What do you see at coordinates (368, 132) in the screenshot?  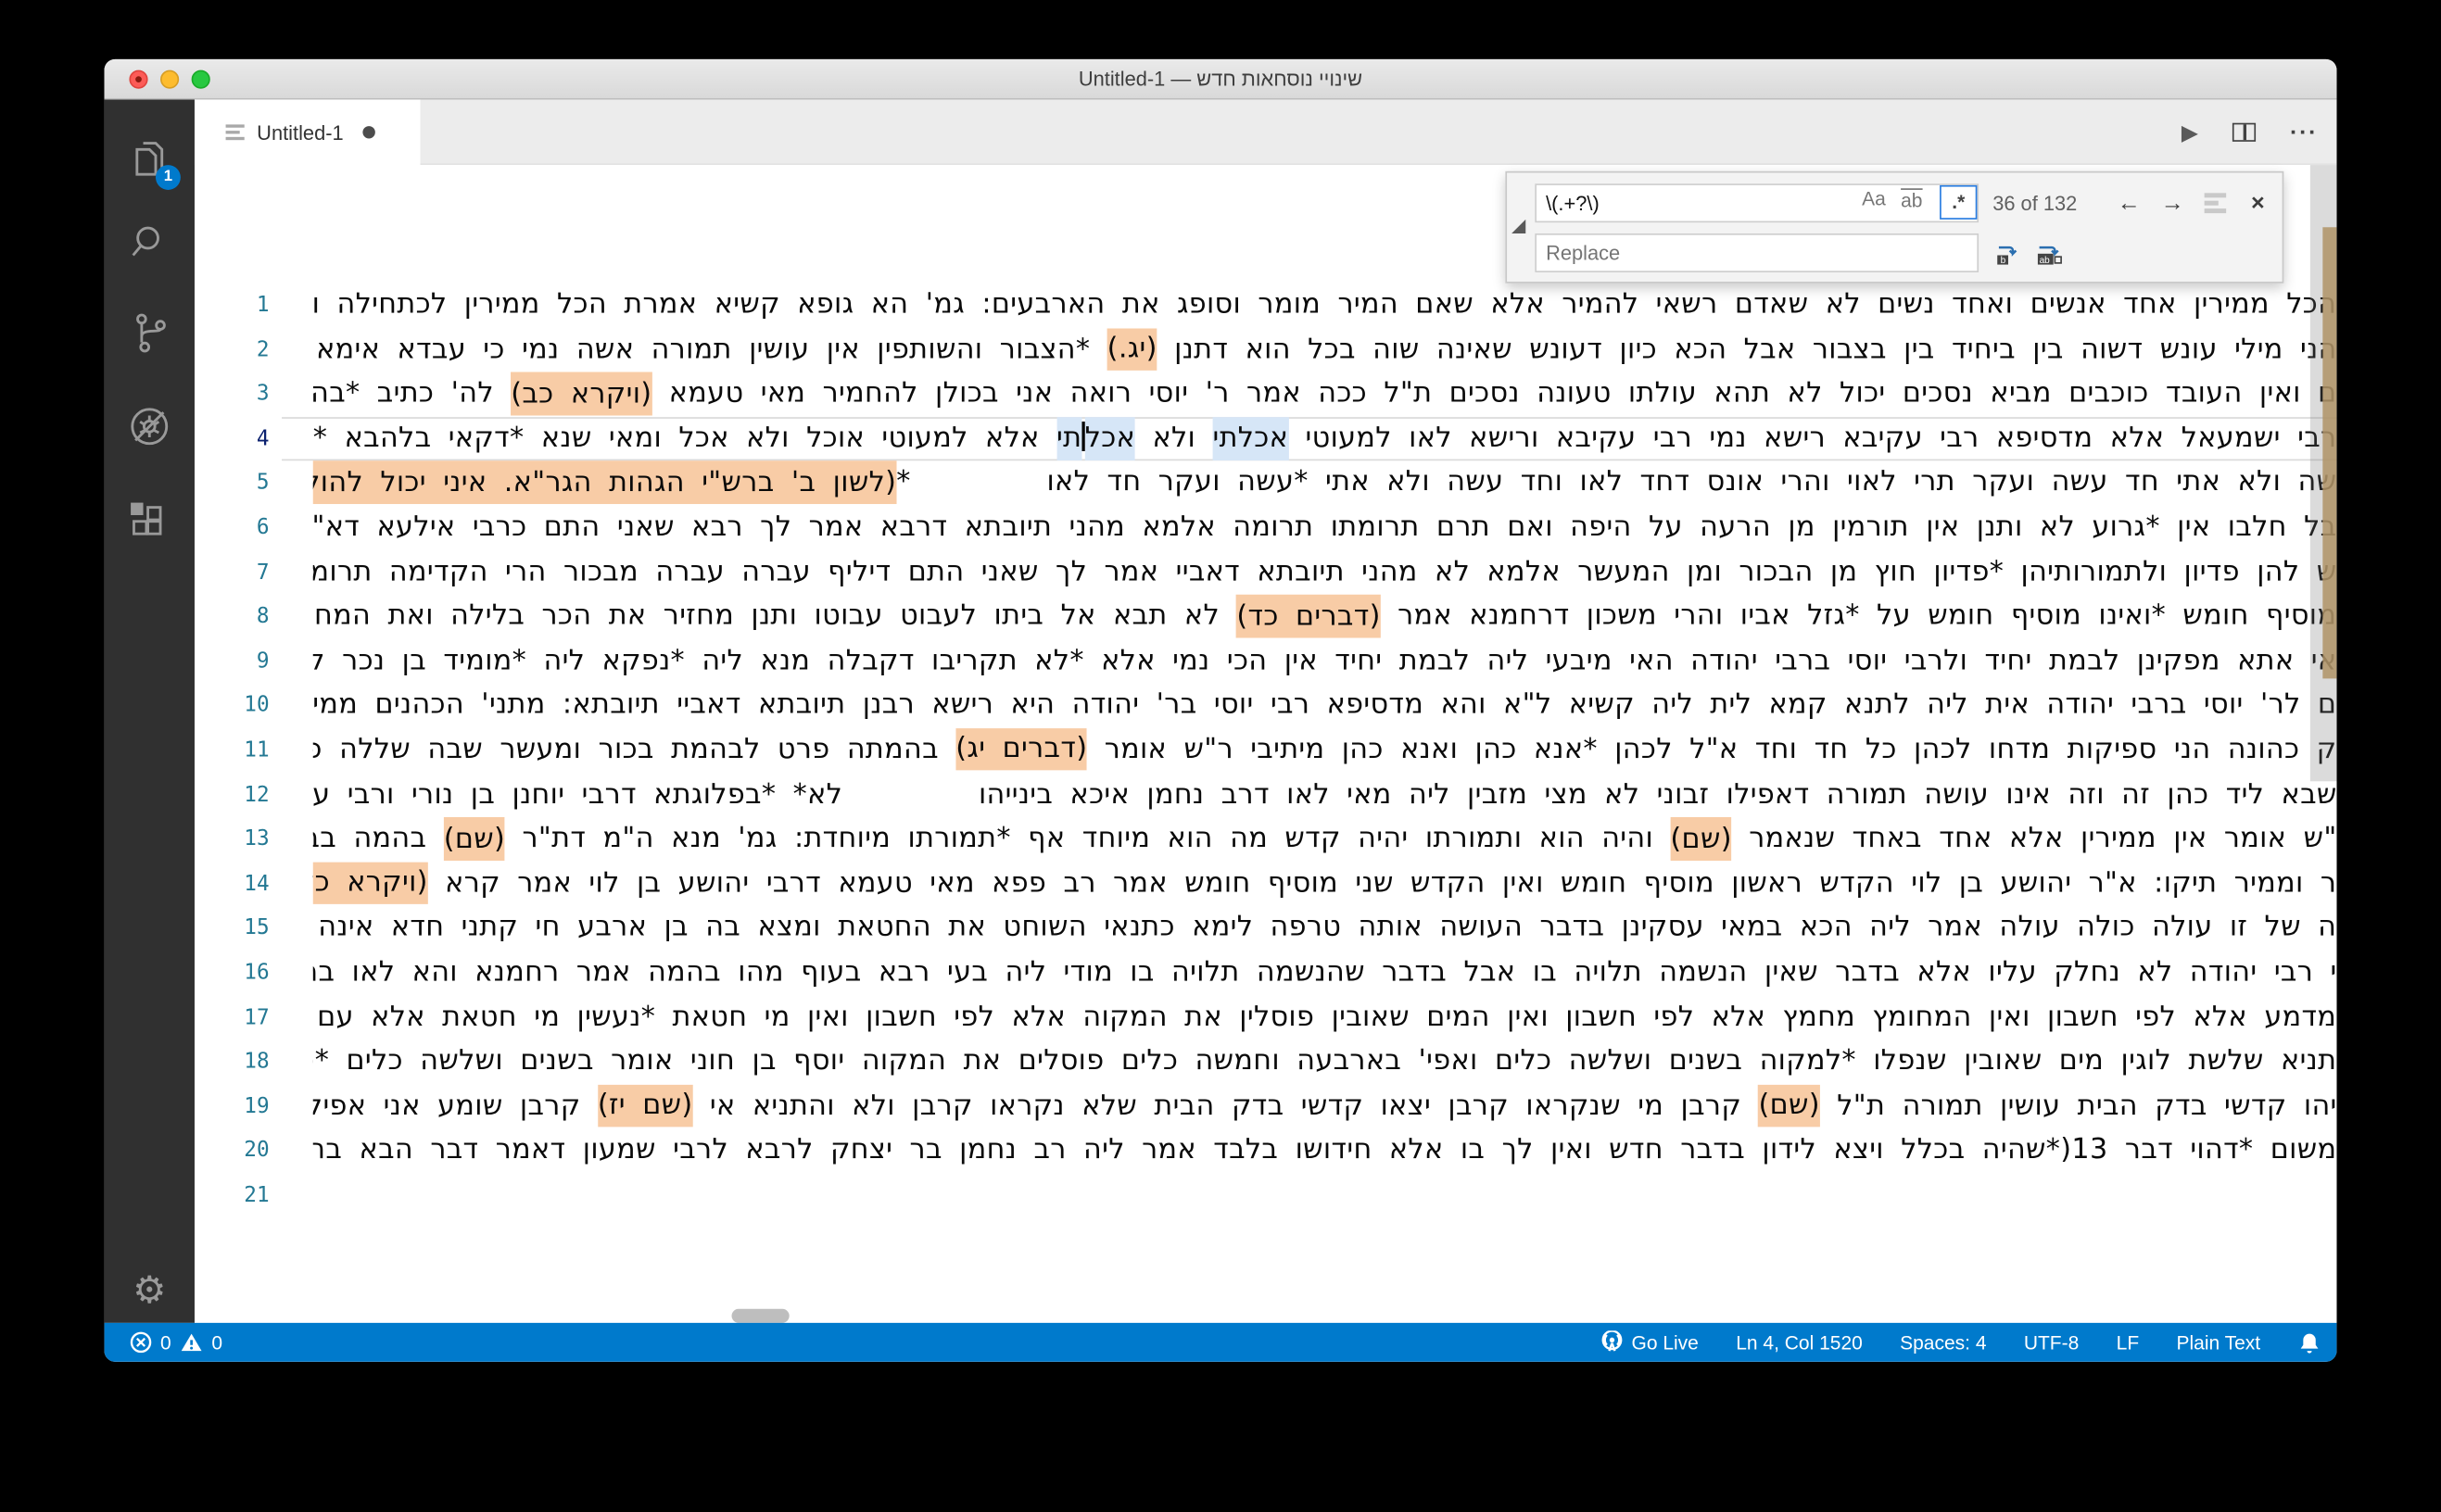 I see `modified-indicator` at bounding box center [368, 132].